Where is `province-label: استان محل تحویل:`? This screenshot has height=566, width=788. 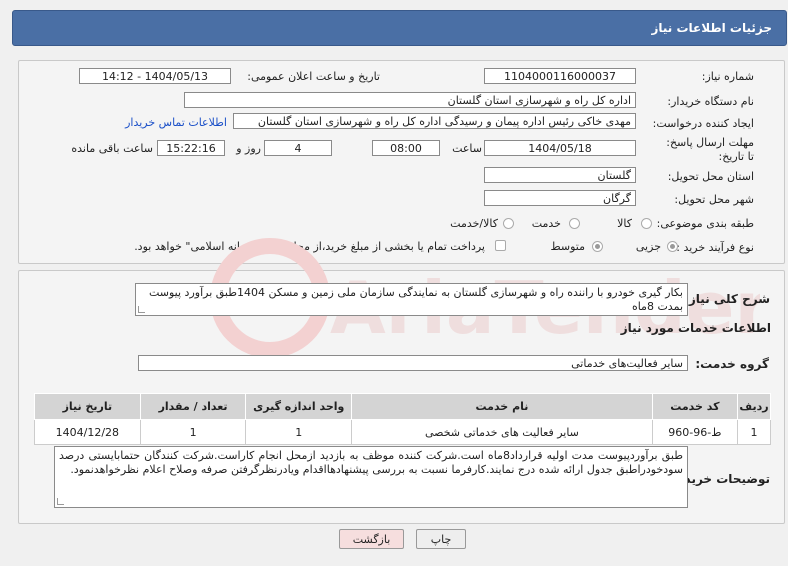
province-label: استان محل تحویل: is located at coordinates (710, 176).